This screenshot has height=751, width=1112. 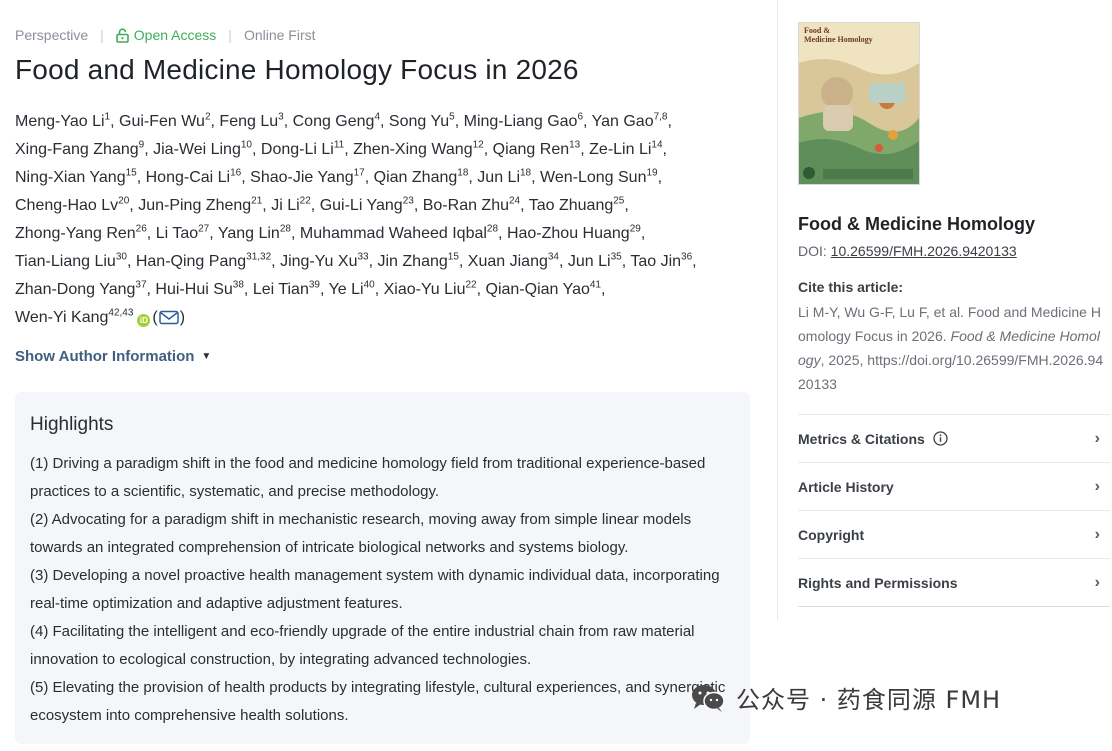 I want to click on orcid-icon: iD, so click(x=144, y=320).